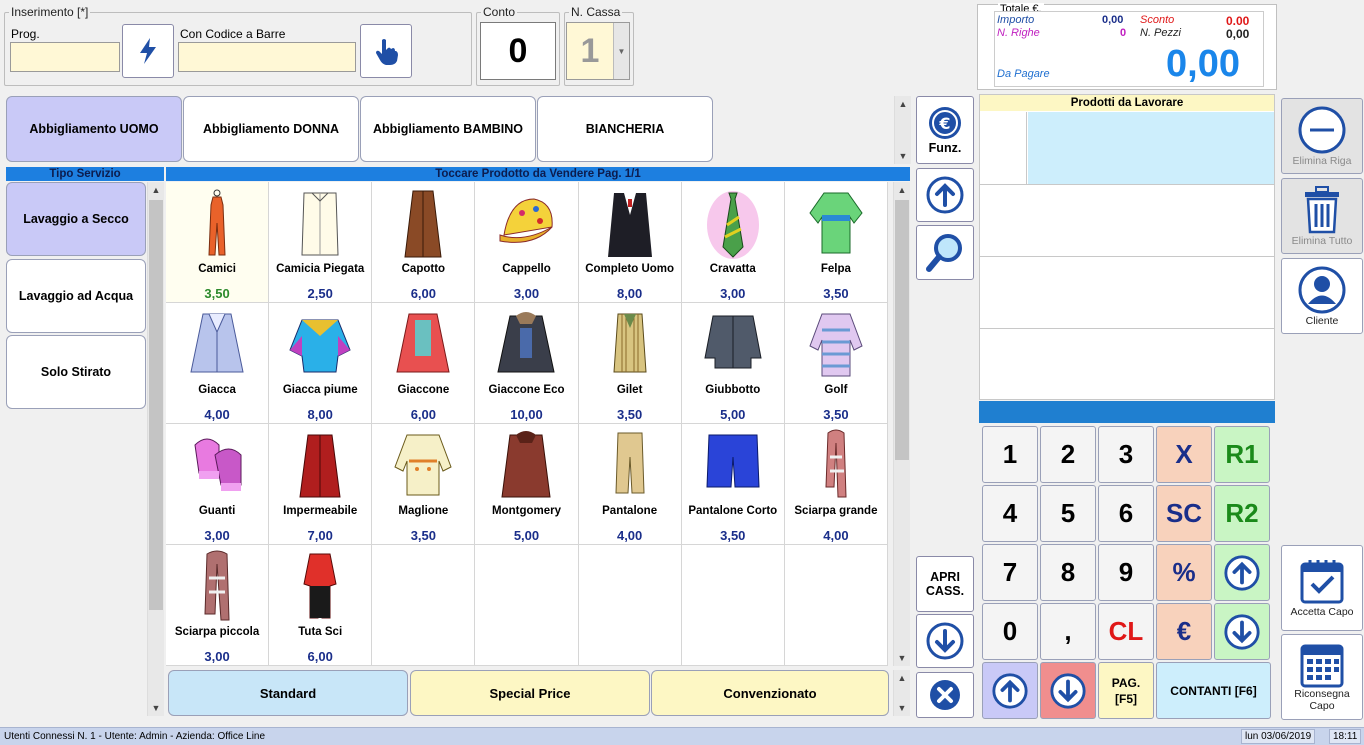 This screenshot has width=1364, height=745. I want to click on cassa-select: 1 ▼, so click(598, 51).